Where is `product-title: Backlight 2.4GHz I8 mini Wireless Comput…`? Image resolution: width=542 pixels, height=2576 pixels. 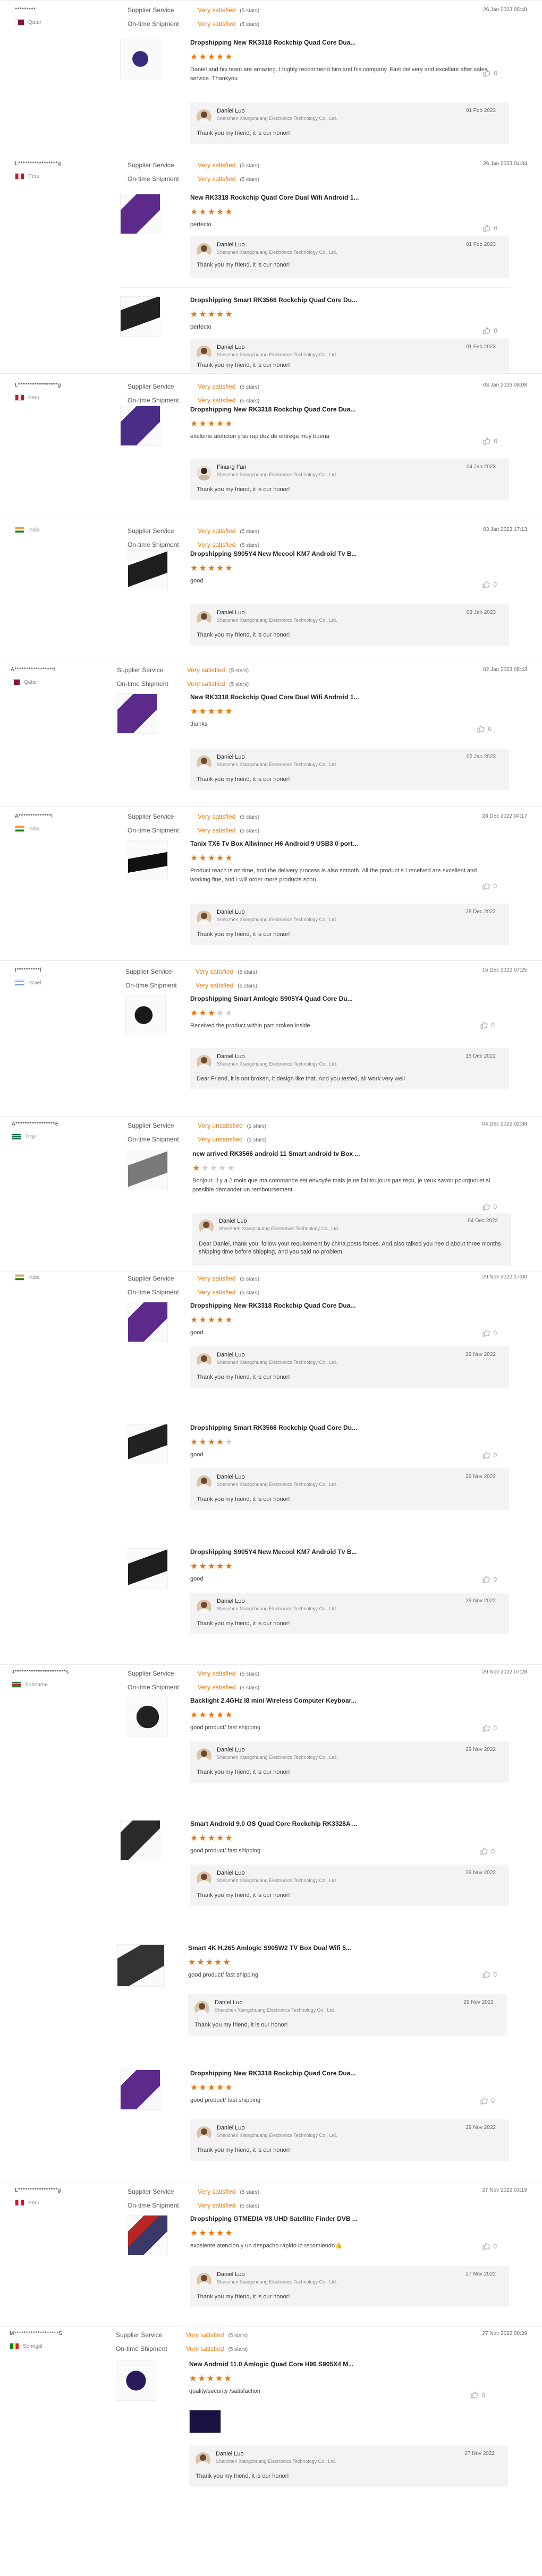 product-title: Backlight 2.4GHz I8 mini Wireless Comput… is located at coordinates (273, 1701).